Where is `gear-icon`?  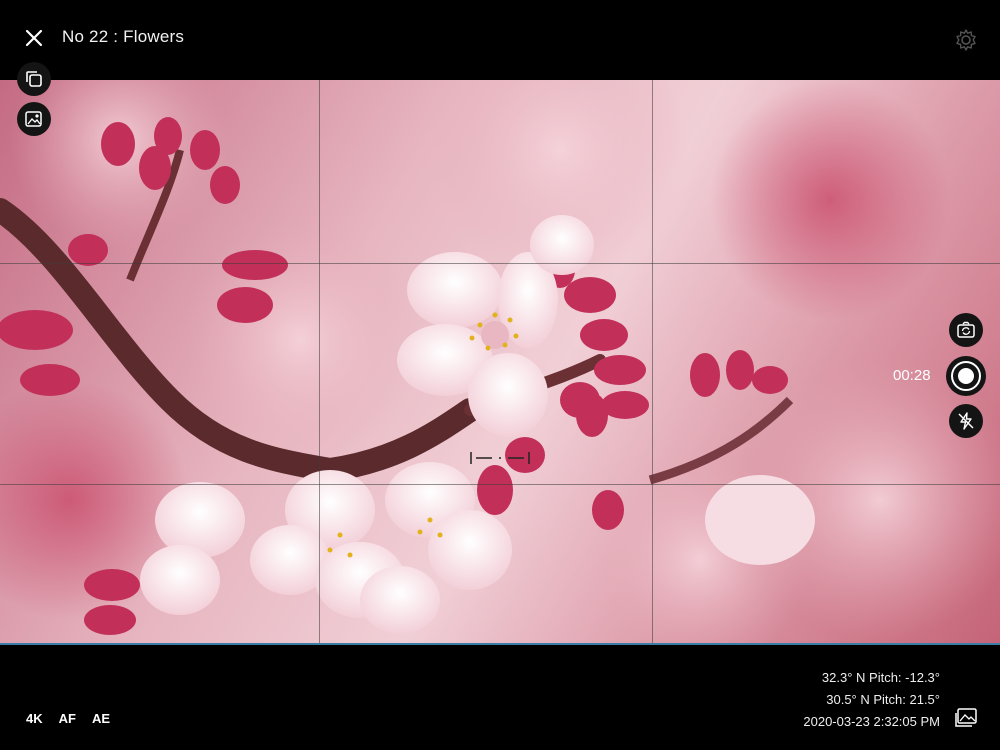 gear-icon is located at coordinates (966, 40).